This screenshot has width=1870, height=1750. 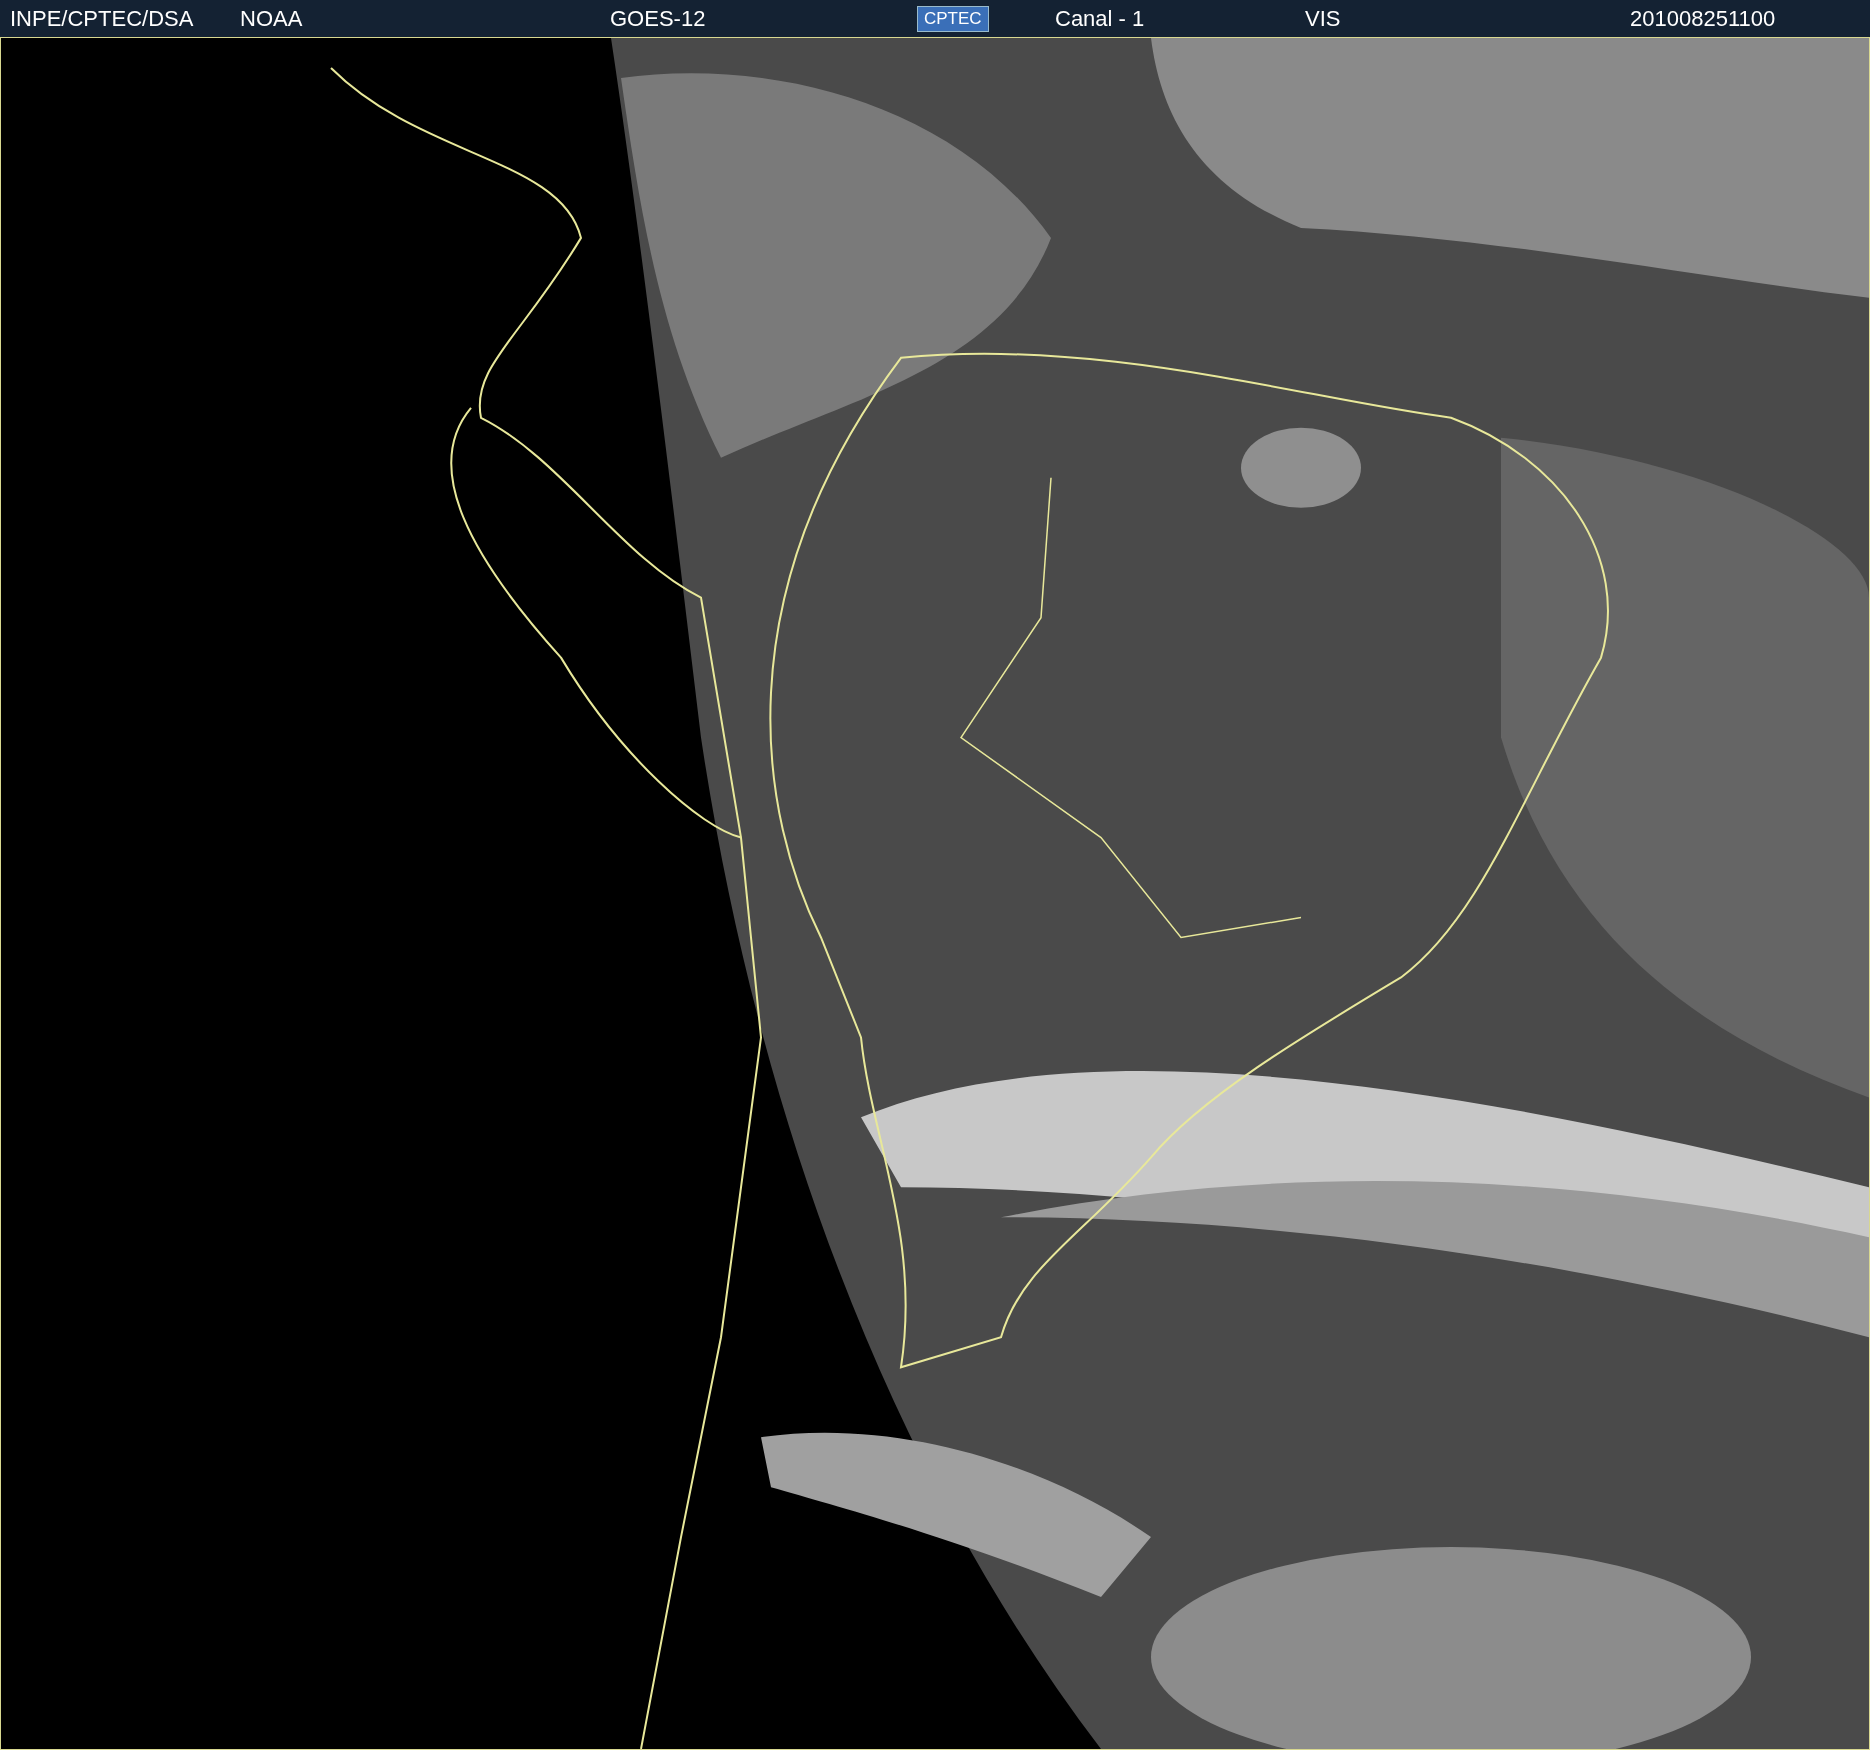 What do you see at coordinates (1703, 18) in the screenshot?
I see `timestamp-label: 201008251100` at bounding box center [1703, 18].